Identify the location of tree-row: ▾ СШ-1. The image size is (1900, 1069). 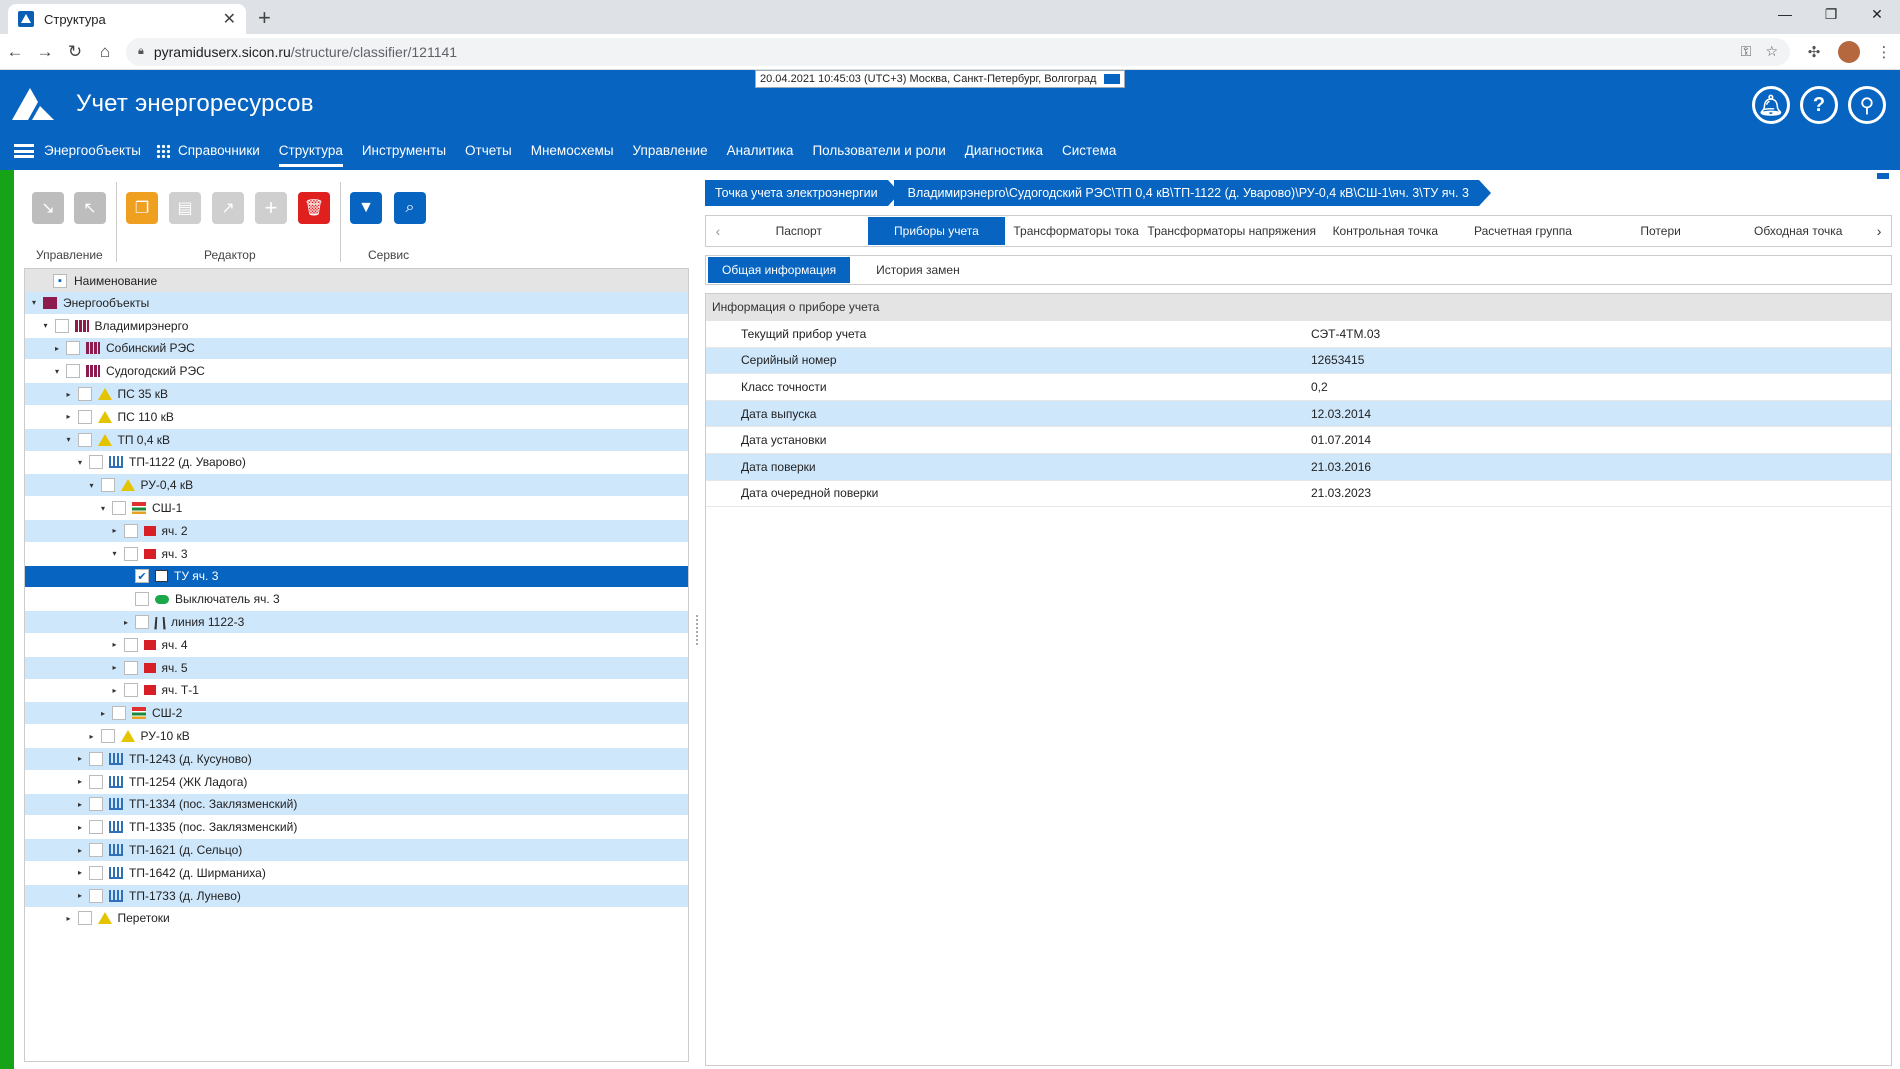
(356, 508).